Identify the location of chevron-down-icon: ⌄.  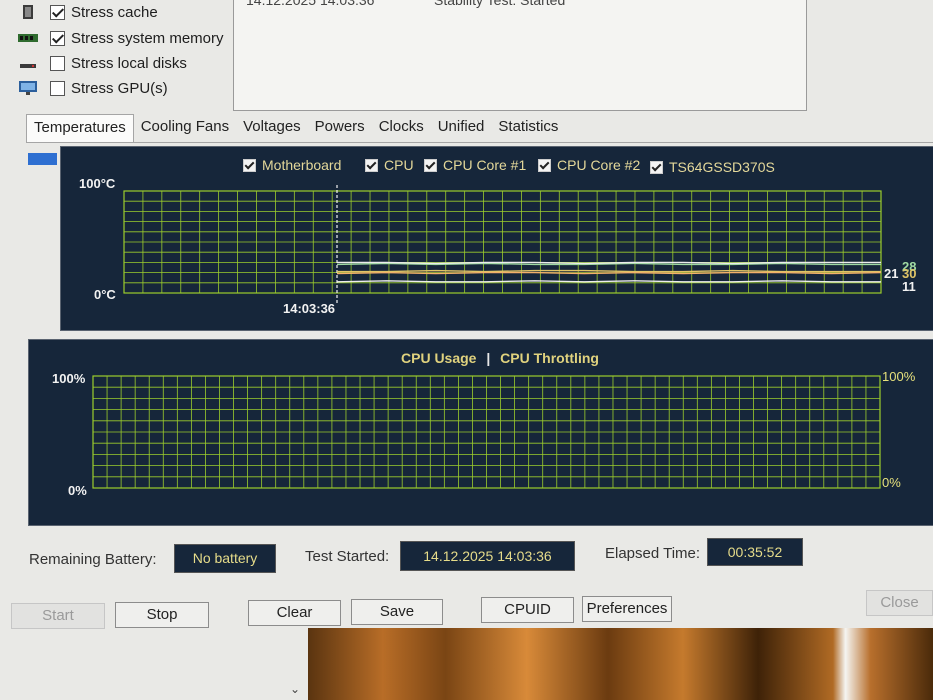
(295, 689).